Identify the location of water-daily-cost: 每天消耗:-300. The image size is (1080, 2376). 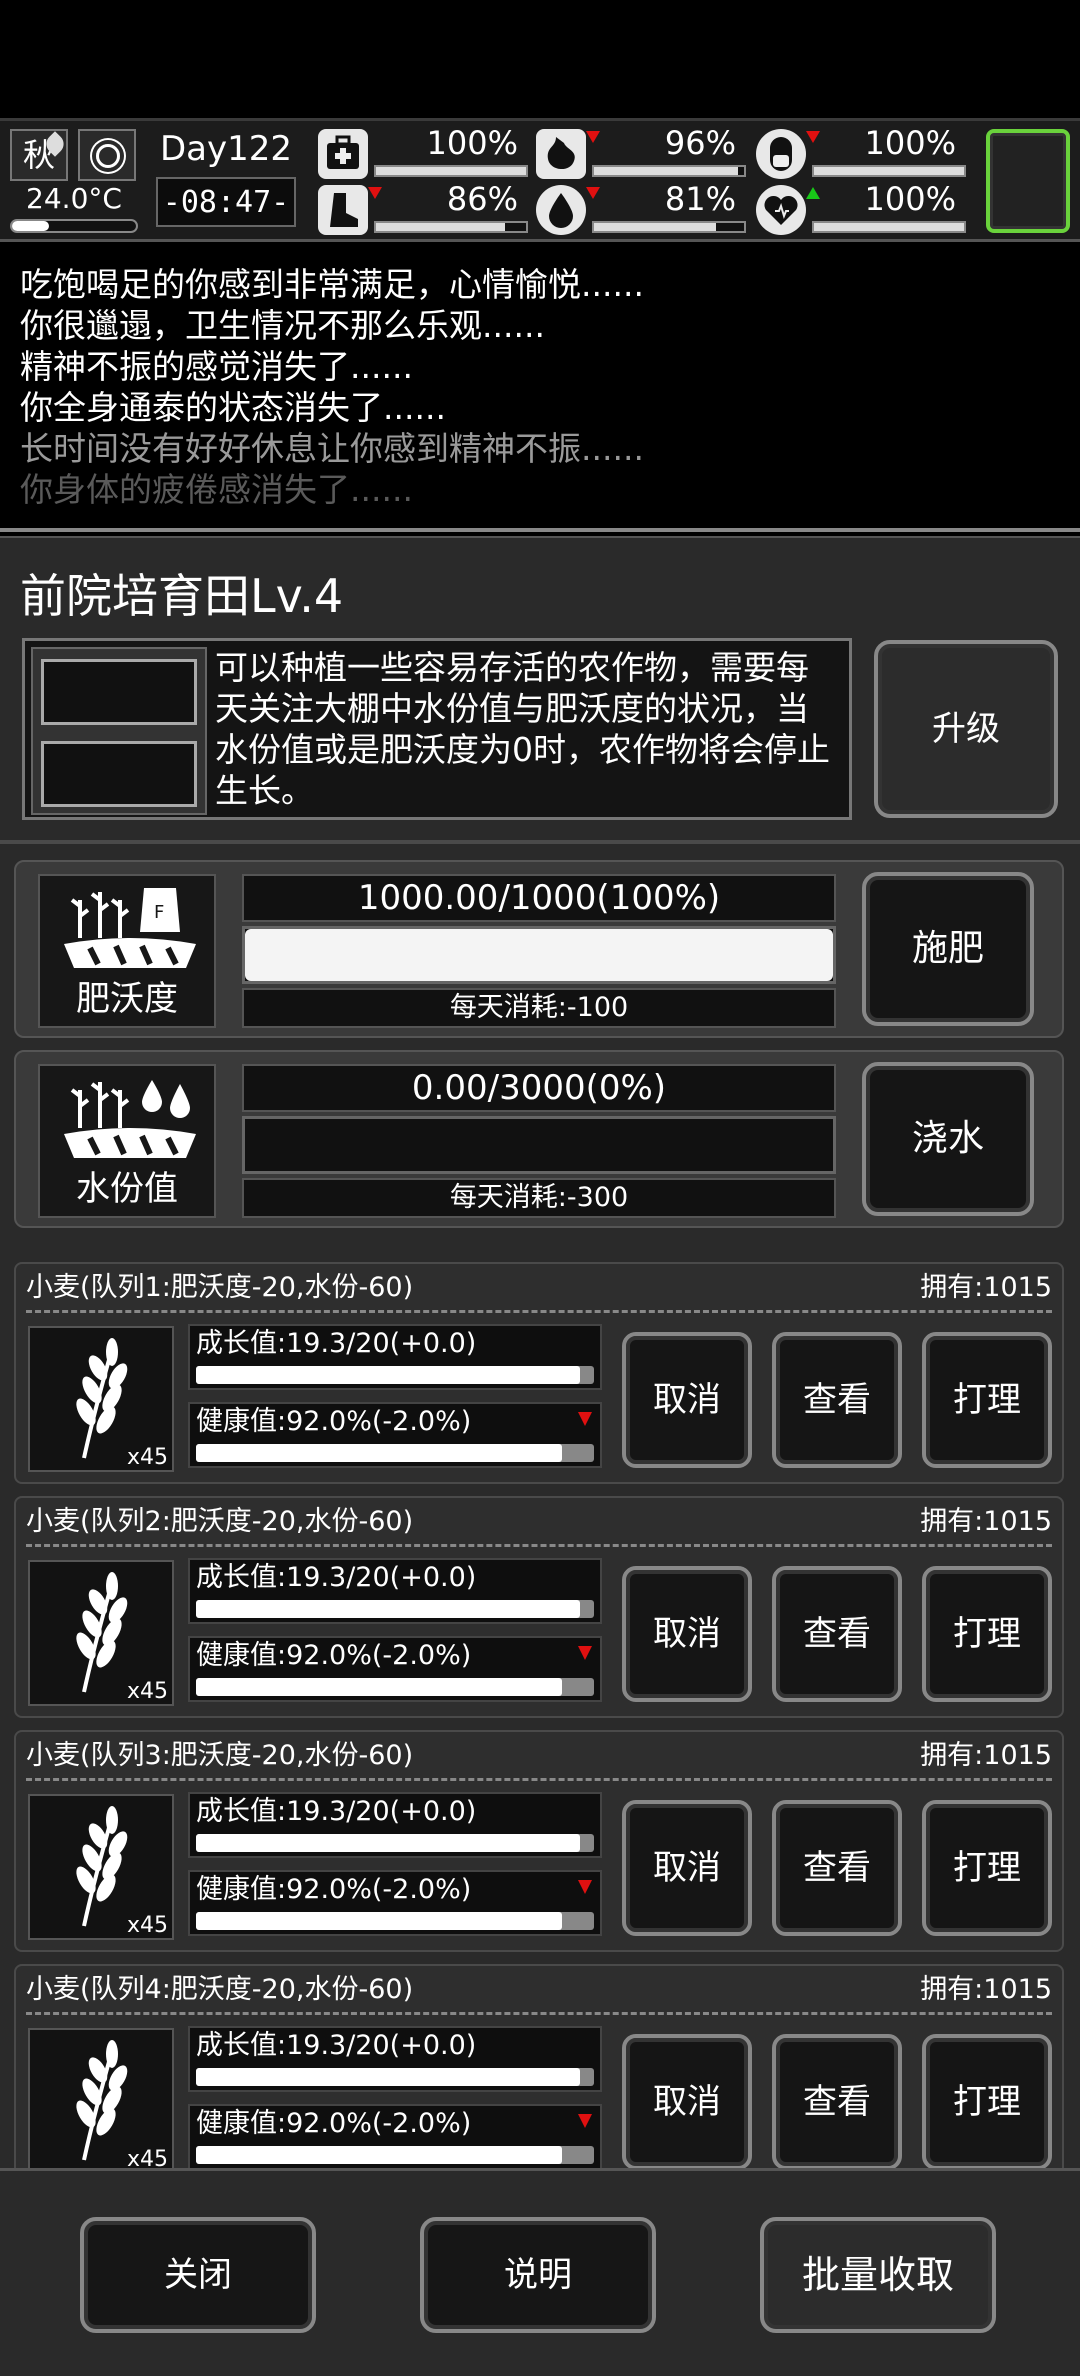
(539, 1198).